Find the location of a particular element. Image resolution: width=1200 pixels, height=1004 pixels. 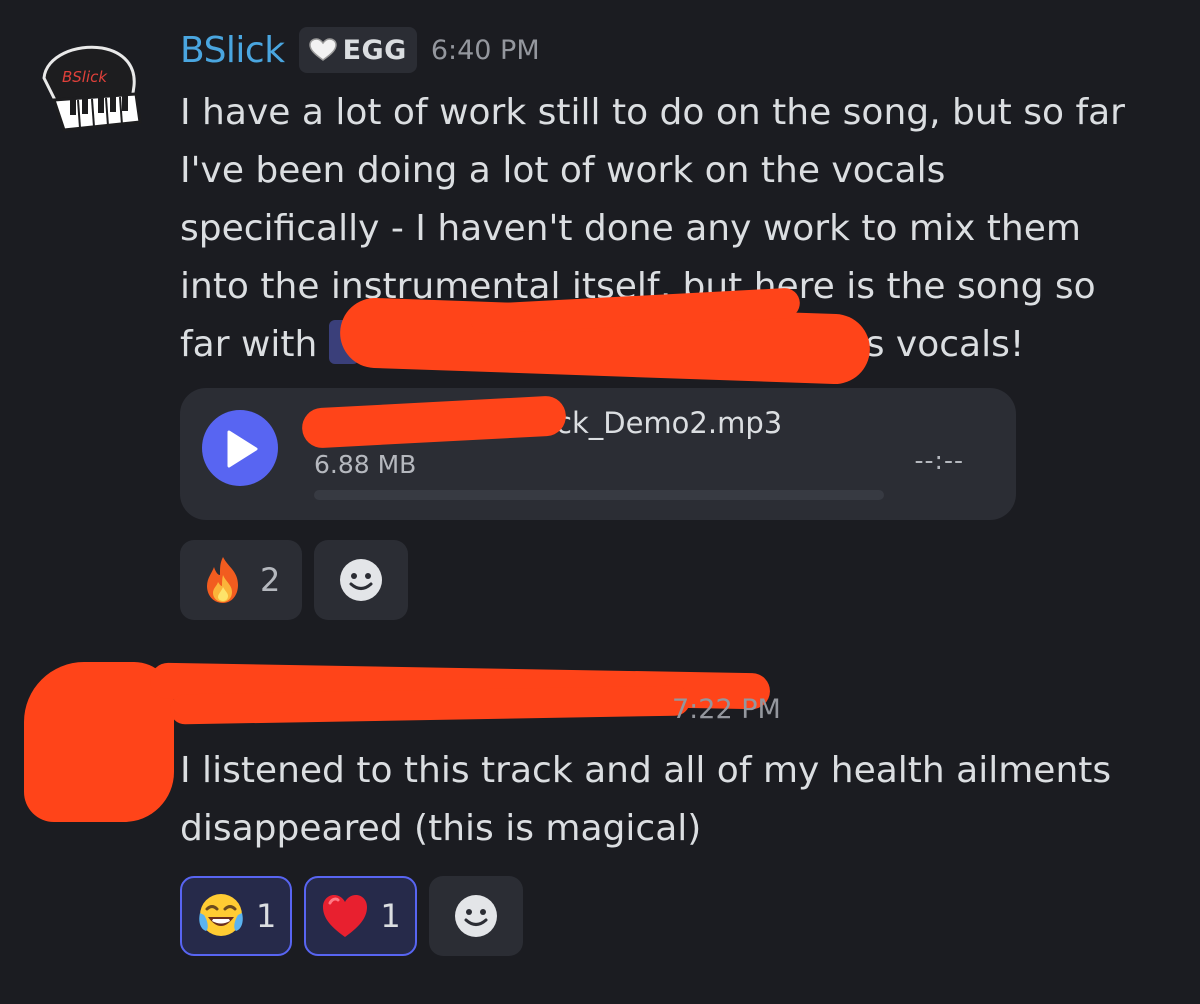

reaction-bar: 2 is located at coordinates (294, 580).